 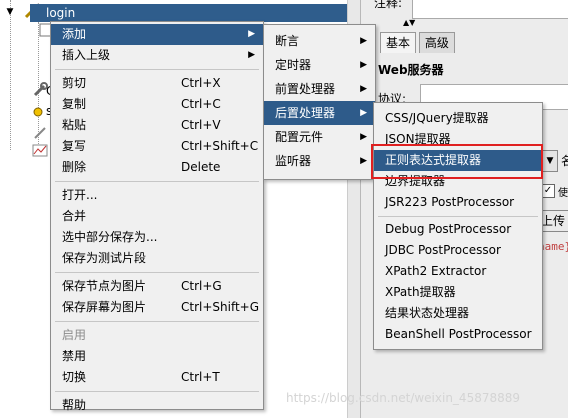 What do you see at coordinates (388, 5) in the screenshot?
I see `comment-label: 注释:` at bounding box center [388, 5].